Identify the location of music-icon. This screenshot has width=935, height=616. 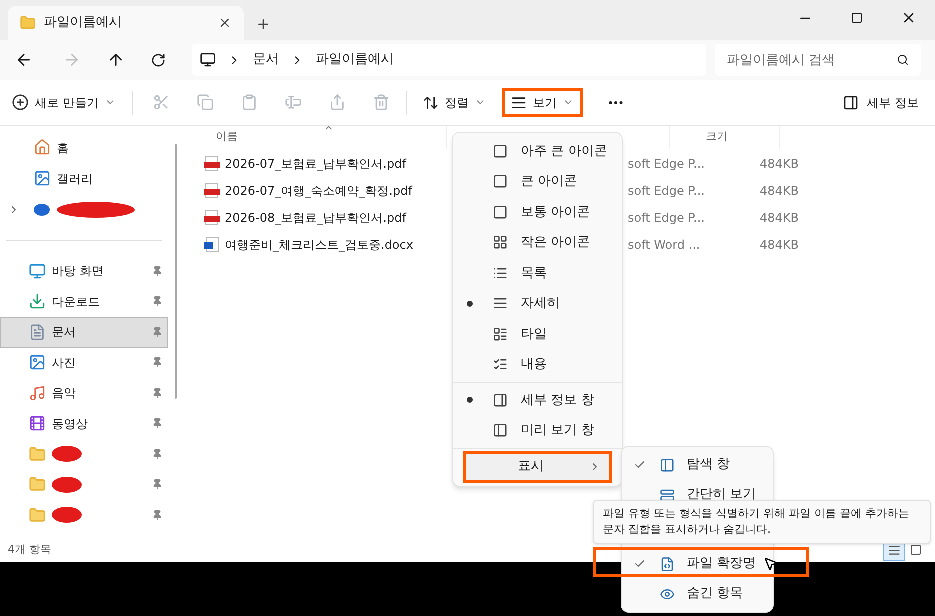
(37, 393).